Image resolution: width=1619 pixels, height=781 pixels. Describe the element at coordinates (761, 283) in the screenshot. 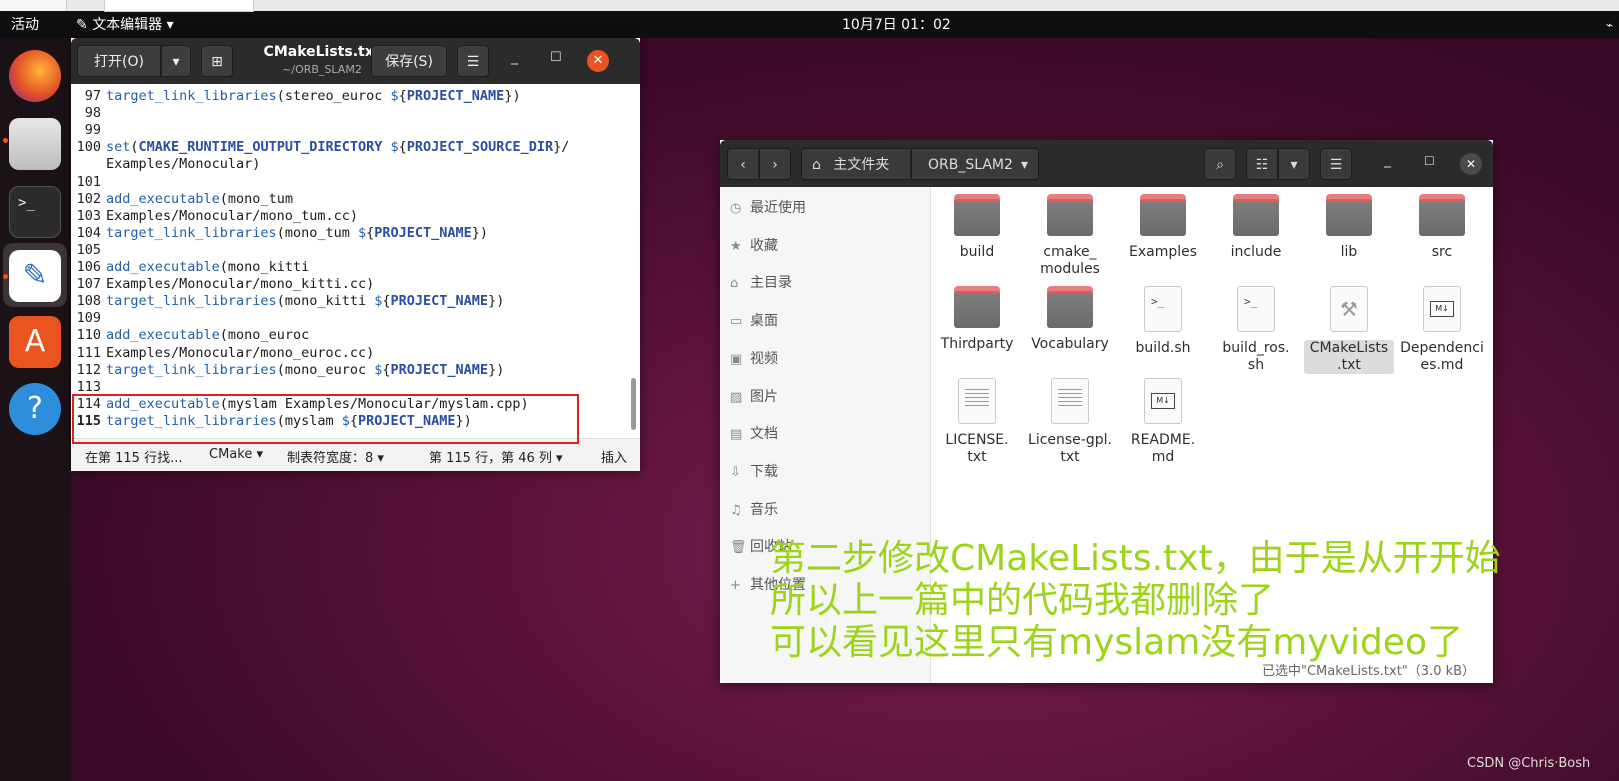

I see `sidebar-item: ⌂ 主目录` at that location.